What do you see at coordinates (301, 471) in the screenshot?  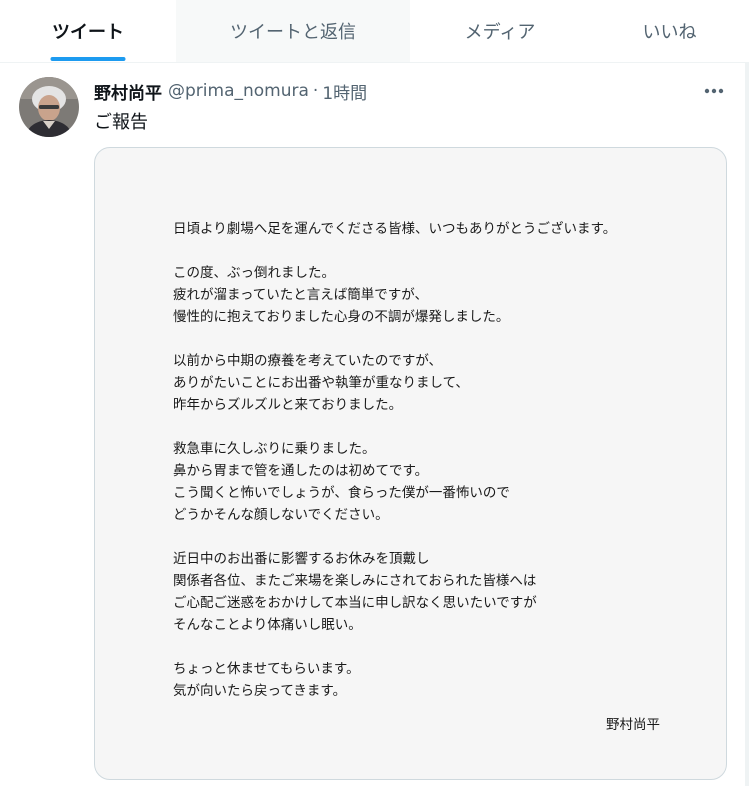 I see `letter-line: 鼻から胃まで管を通したのは初めてです。` at bounding box center [301, 471].